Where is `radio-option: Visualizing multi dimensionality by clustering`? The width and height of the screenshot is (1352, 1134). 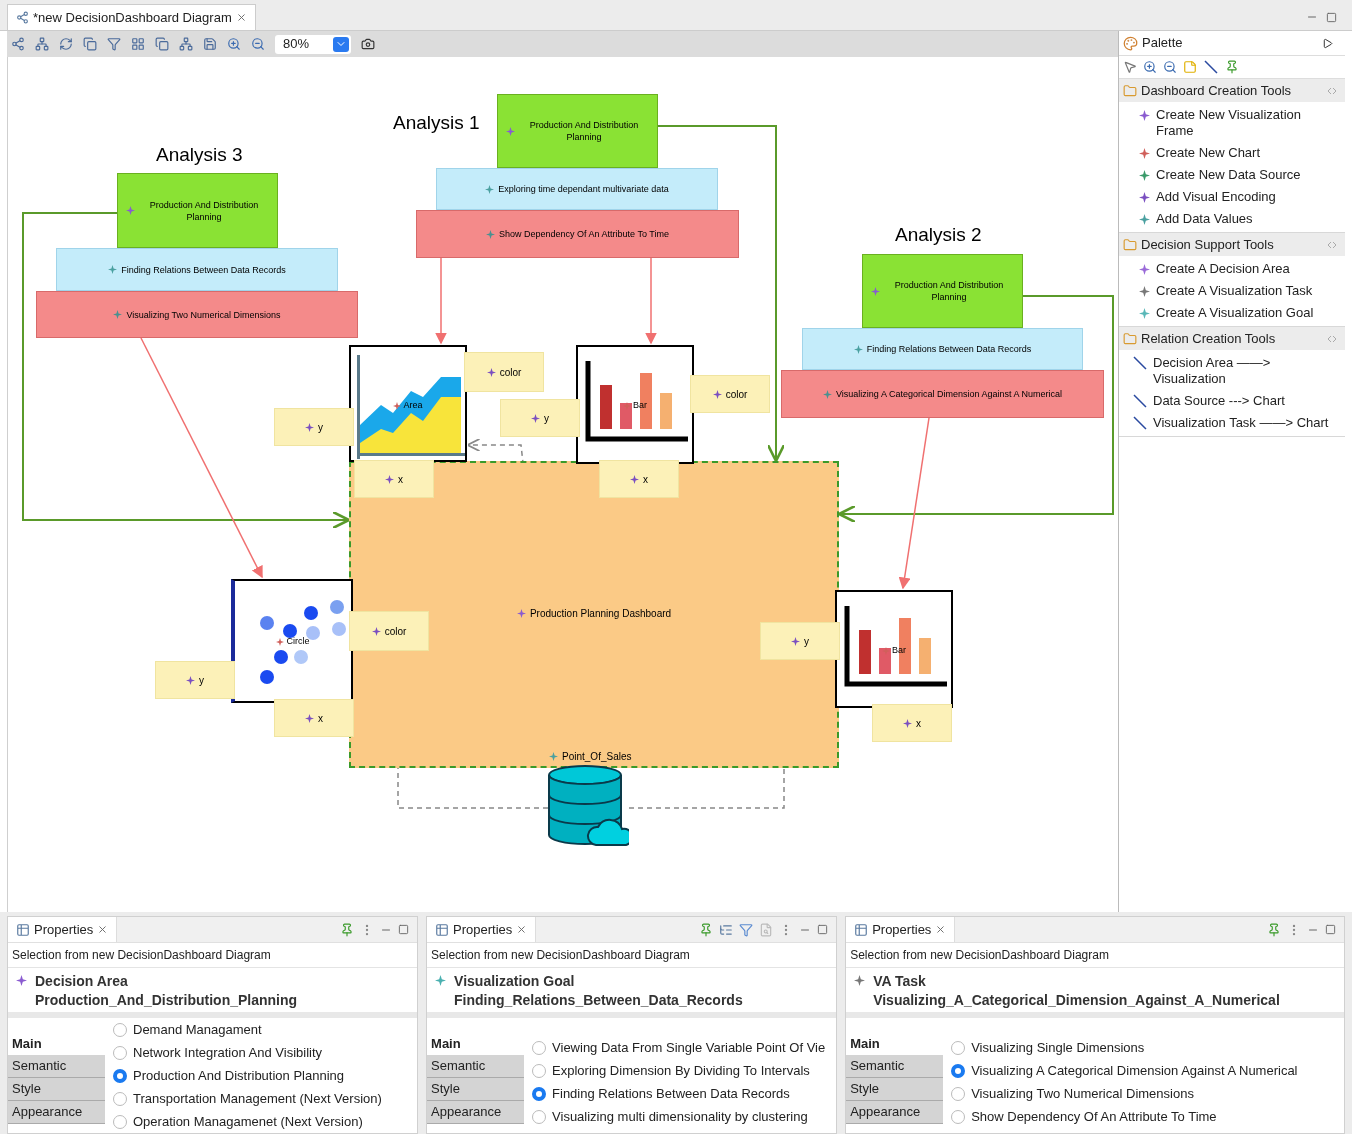
radio-option: Visualizing multi dimensionality by clustering is located at coordinates (679, 1116).